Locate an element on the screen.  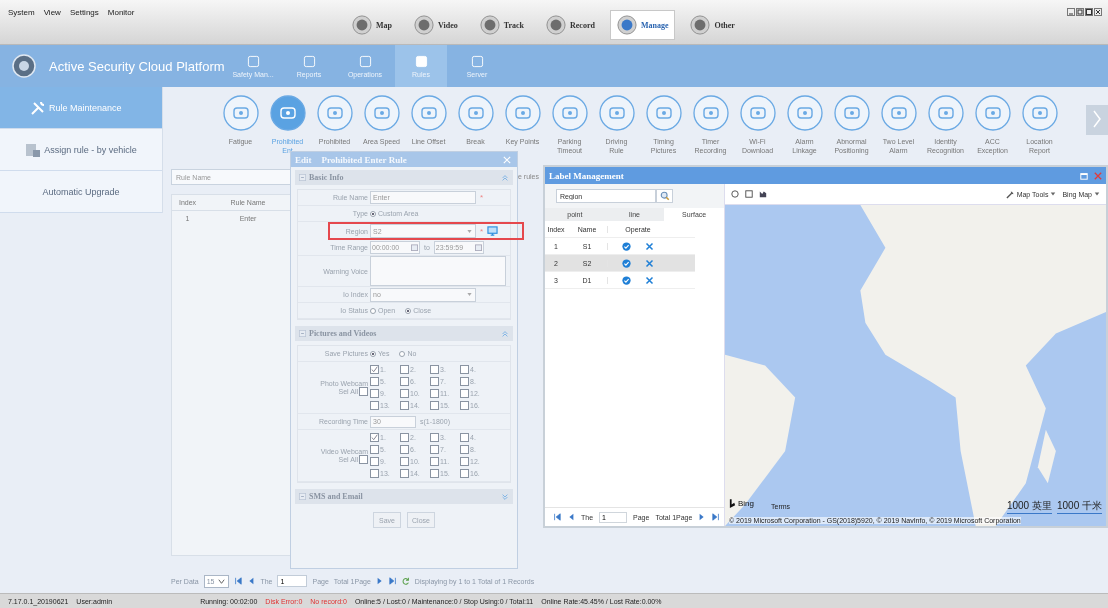
map-logo-text: Bing is located at coordinates (746, 503).